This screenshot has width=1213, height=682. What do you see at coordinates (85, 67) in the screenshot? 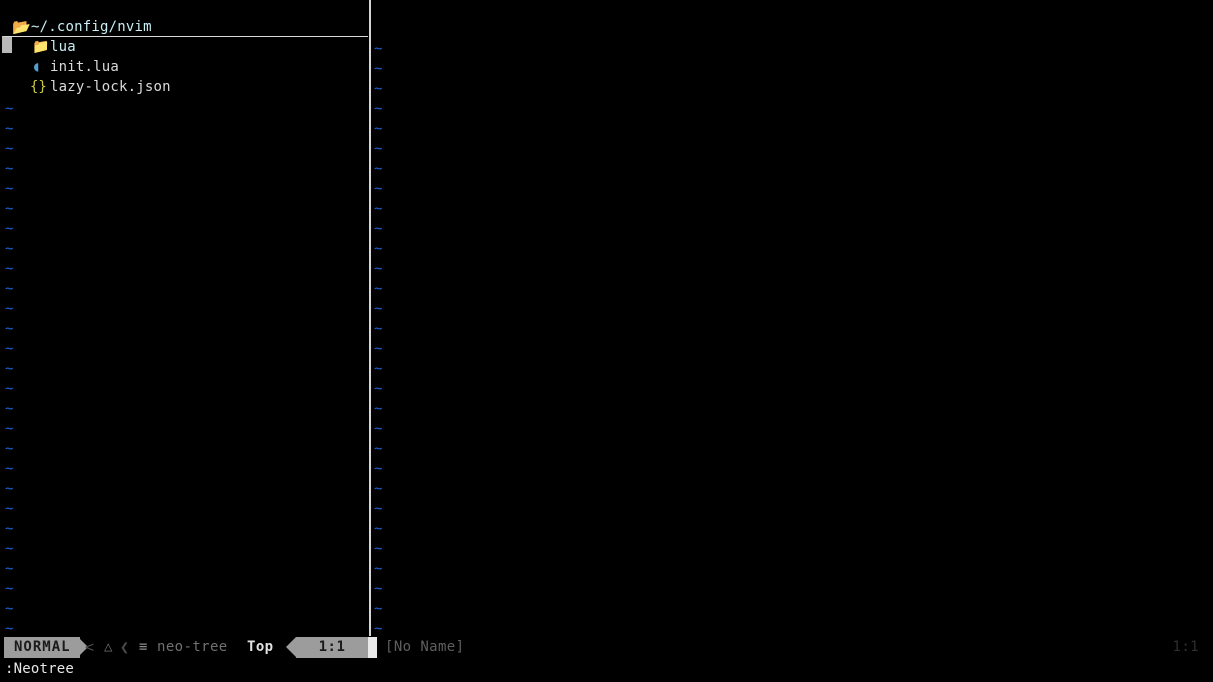
I see `neotree-item-label: init.lua` at bounding box center [85, 67].